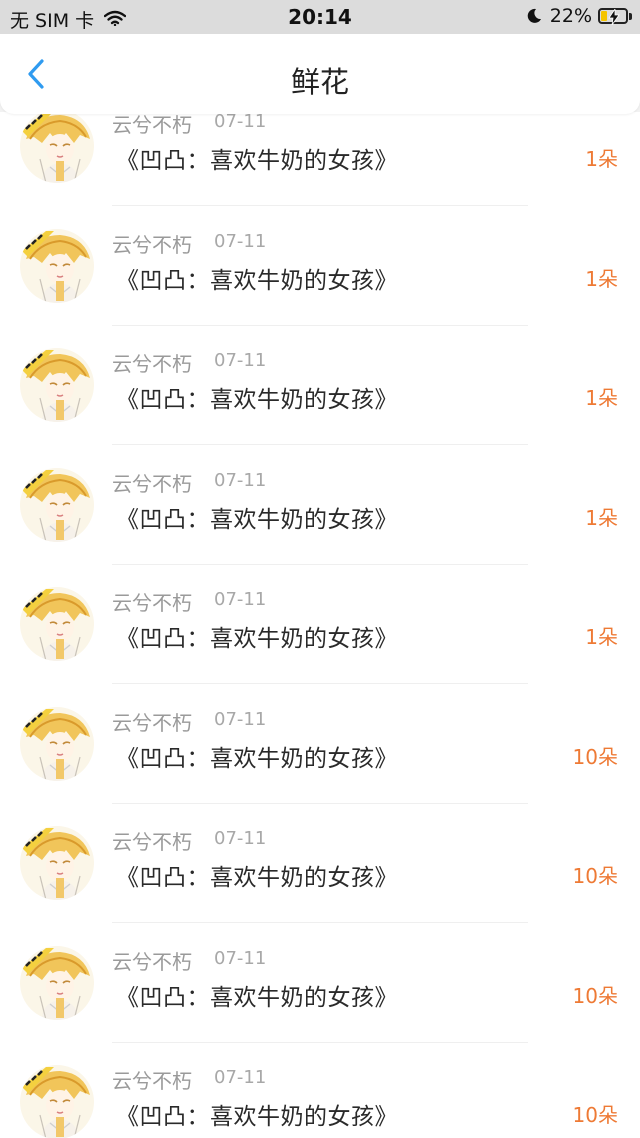 This screenshot has height=1138, width=640. I want to click on page-title: 鲜花, so click(319, 82).